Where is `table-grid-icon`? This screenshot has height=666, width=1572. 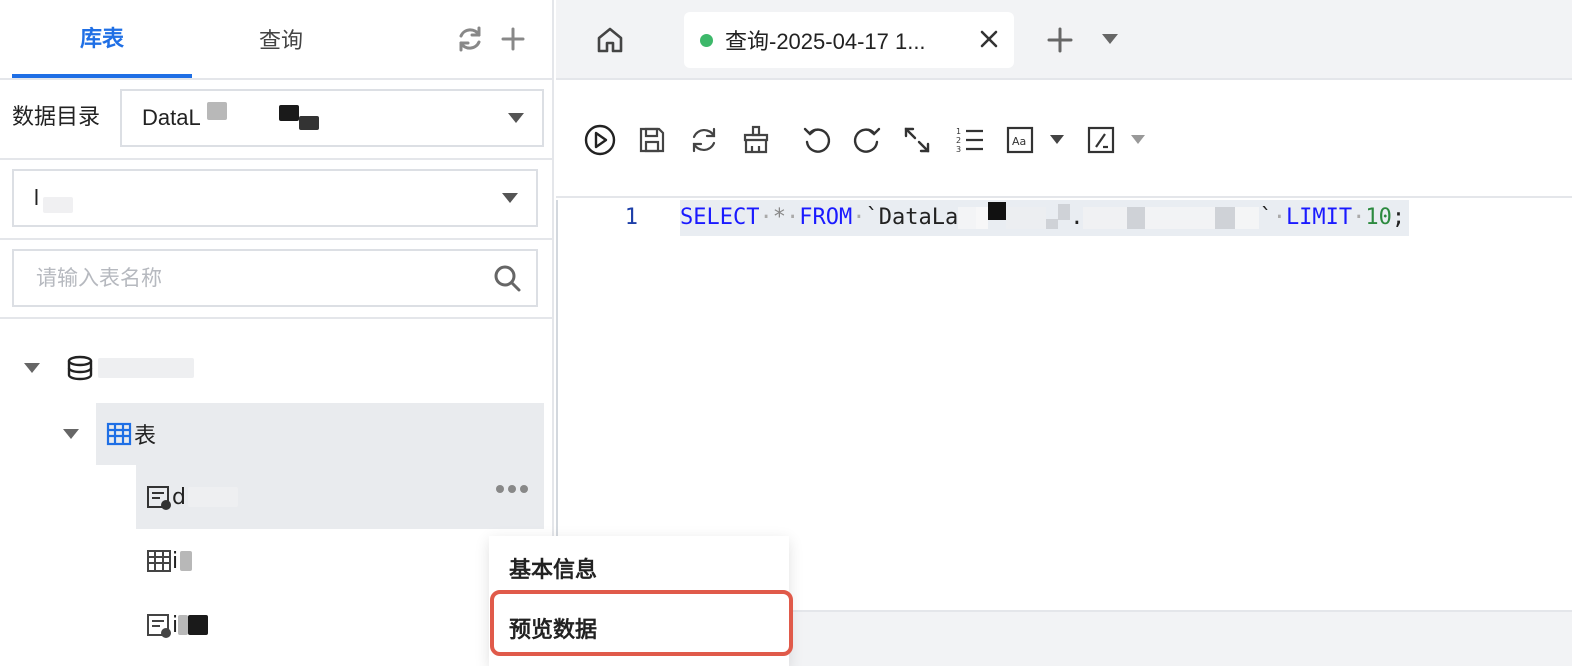
table-grid-icon is located at coordinates (119, 434).